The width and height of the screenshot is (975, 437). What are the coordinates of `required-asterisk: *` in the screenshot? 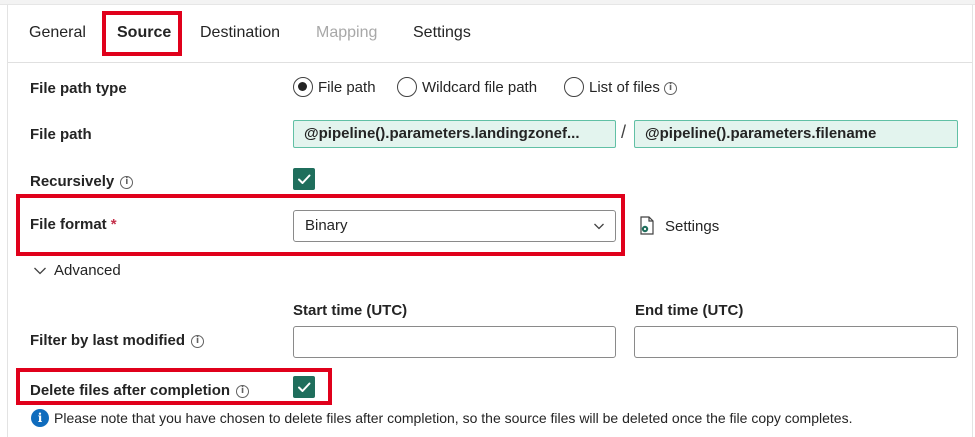 It's located at (113, 224).